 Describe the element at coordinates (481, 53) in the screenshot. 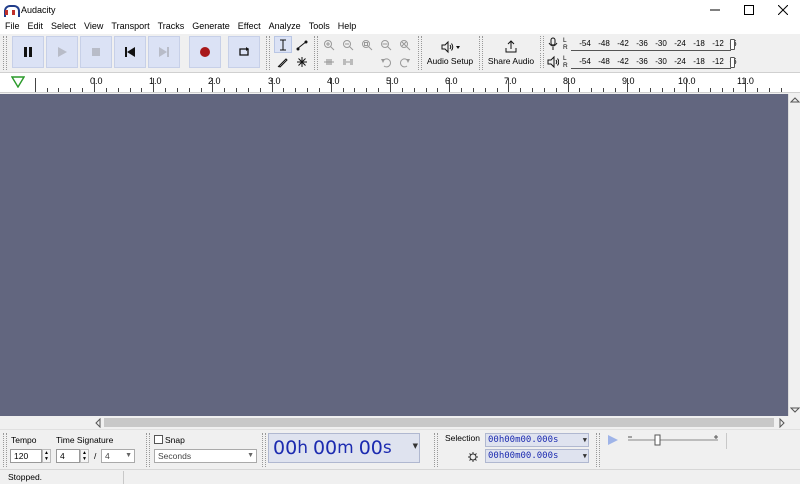

I see `share-audio-toolbar-grip` at that location.